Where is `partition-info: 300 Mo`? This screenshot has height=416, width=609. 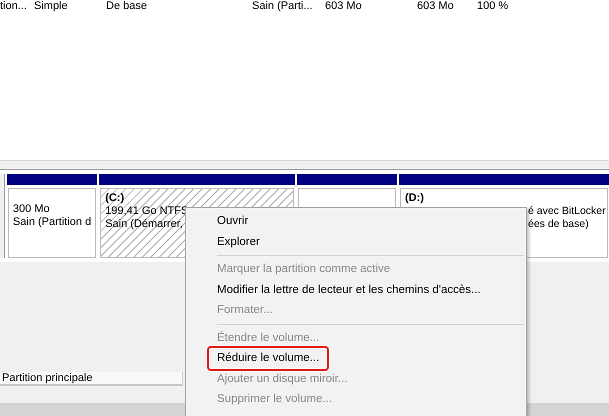
partition-info: 300 Mo is located at coordinates (31, 209).